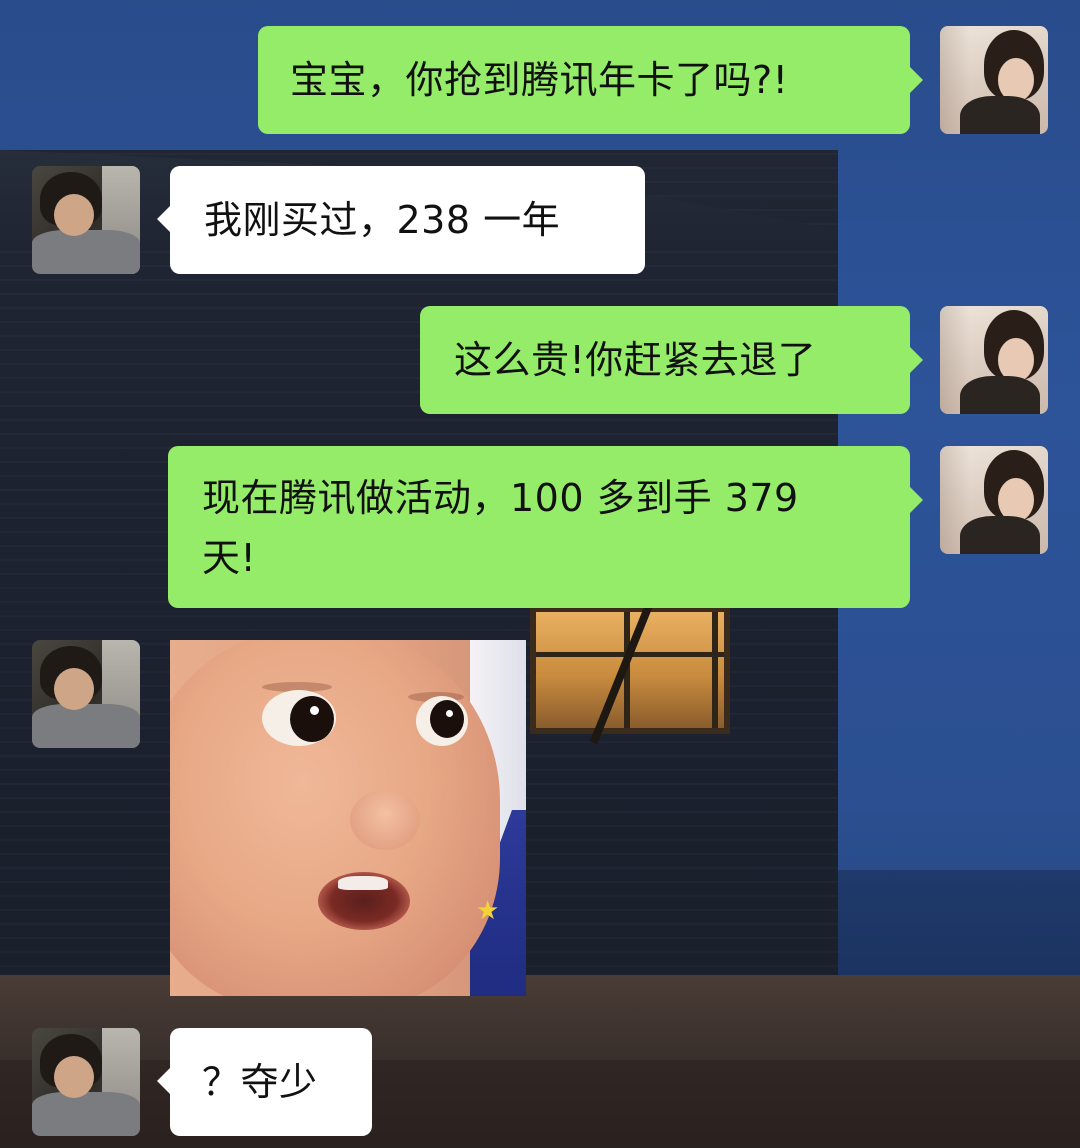 This screenshot has width=1080, height=1148. What do you see at coordinates (539, 80) in the screenshot?
I see `message-text: 宝宝，你抢到腾讯年卡了吗?!` at bounding box center [539, 80].